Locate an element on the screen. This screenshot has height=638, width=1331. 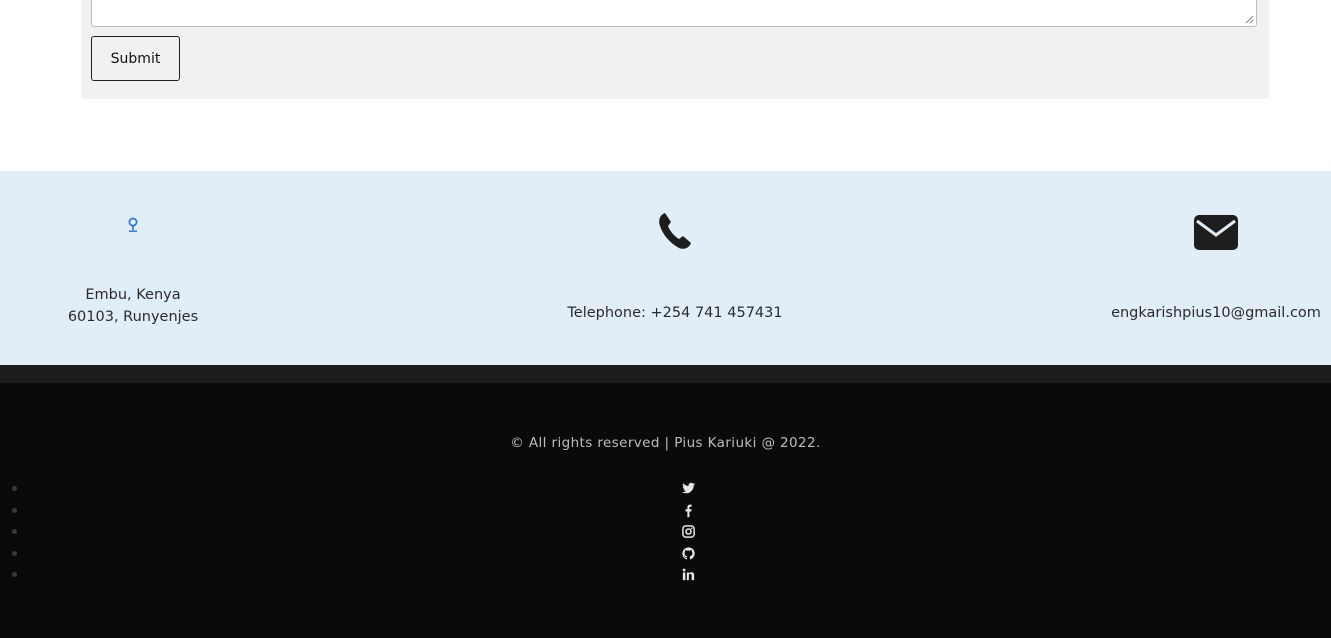
facebook-link is located at coordinates (688, 510).